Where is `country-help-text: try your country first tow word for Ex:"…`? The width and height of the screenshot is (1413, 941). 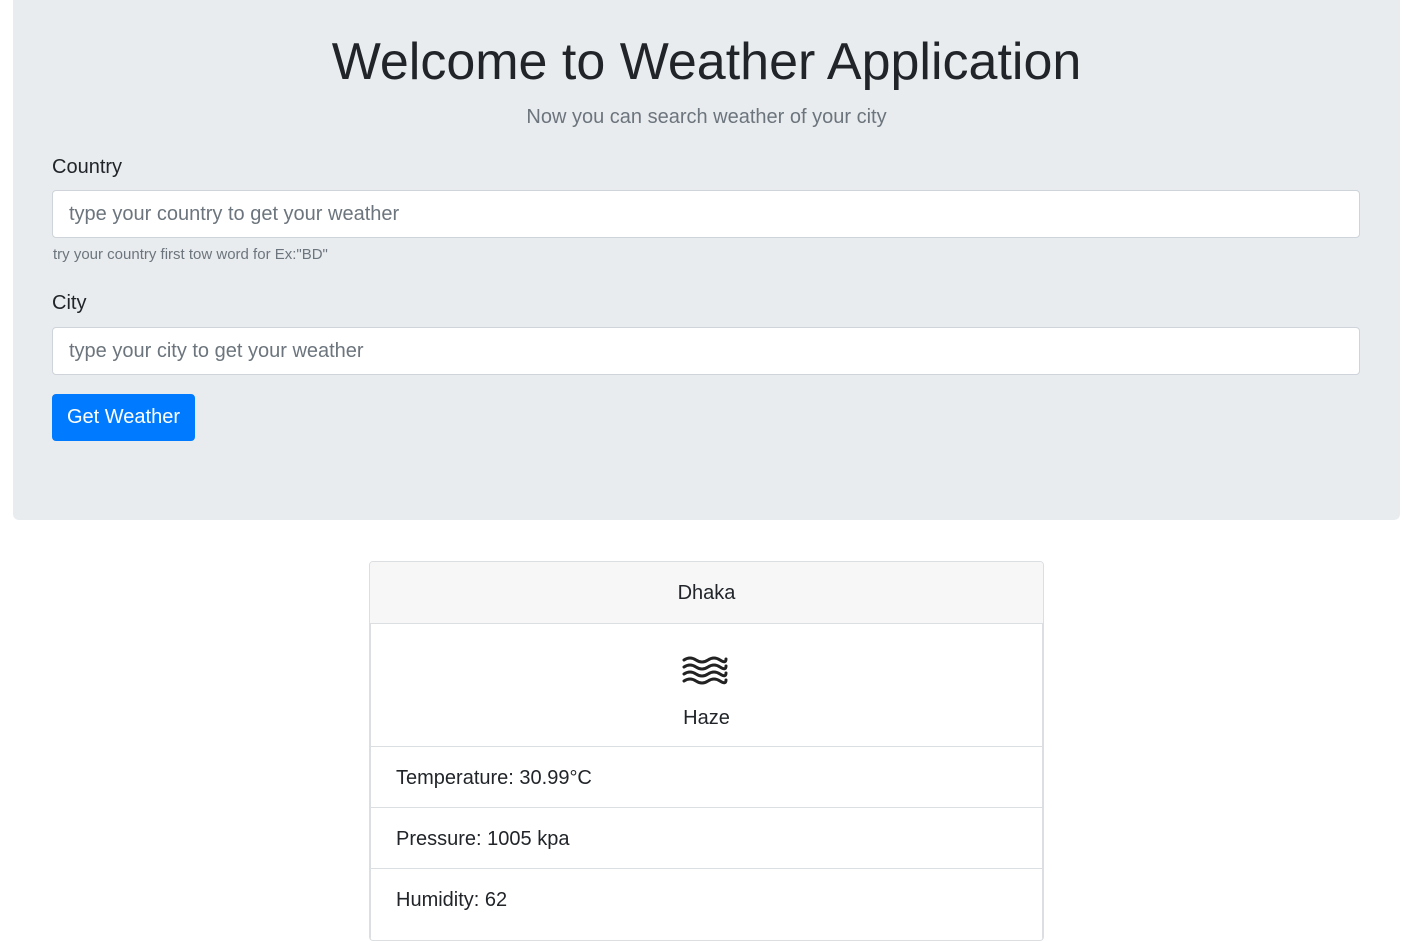 country-help-text: try your country first tow word for Ex:"… is located at coordinates (190, 254).